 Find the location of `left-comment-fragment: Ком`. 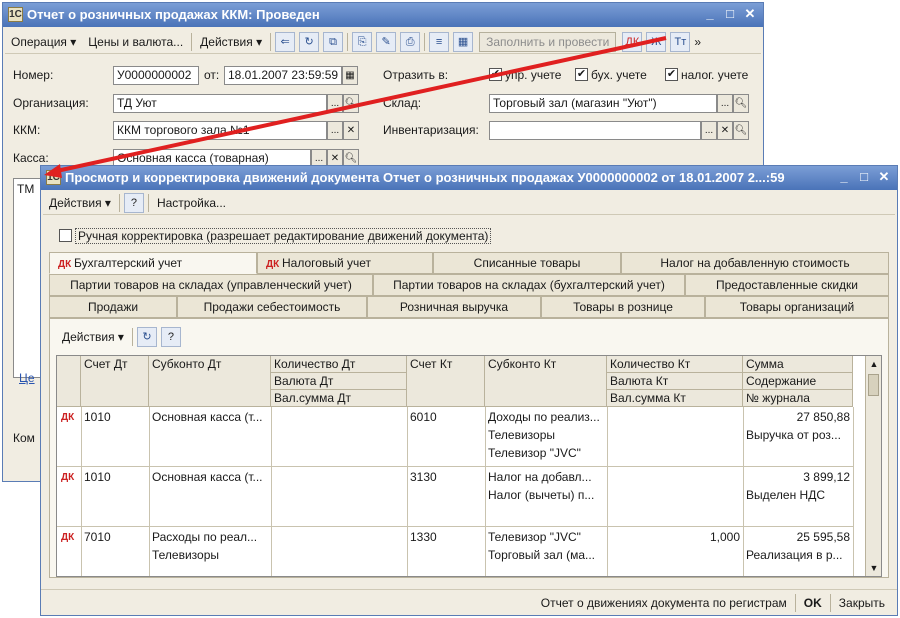

left-comment-fragment: Ком is located at coordinates (24, 438).